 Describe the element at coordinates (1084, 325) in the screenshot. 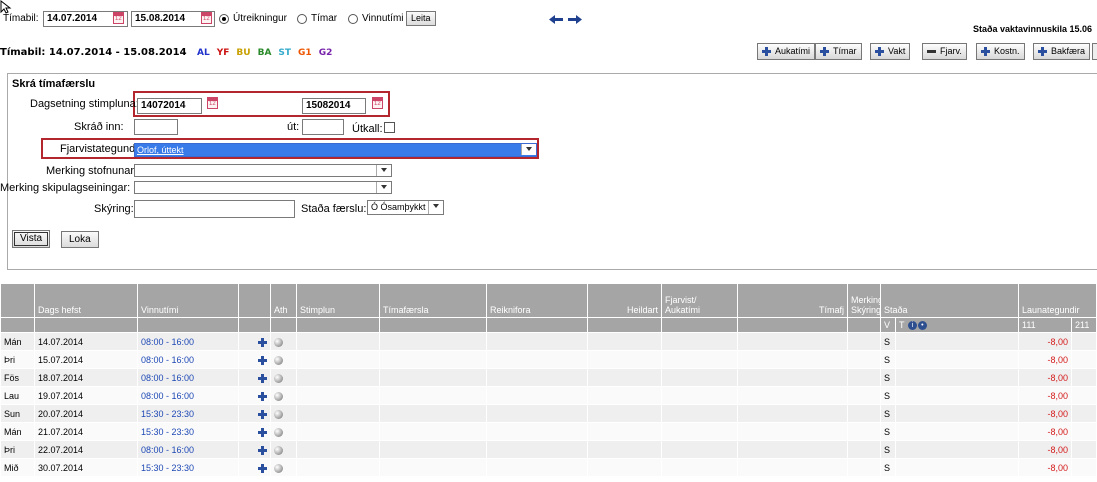

I see `col-211: 211` at that location.